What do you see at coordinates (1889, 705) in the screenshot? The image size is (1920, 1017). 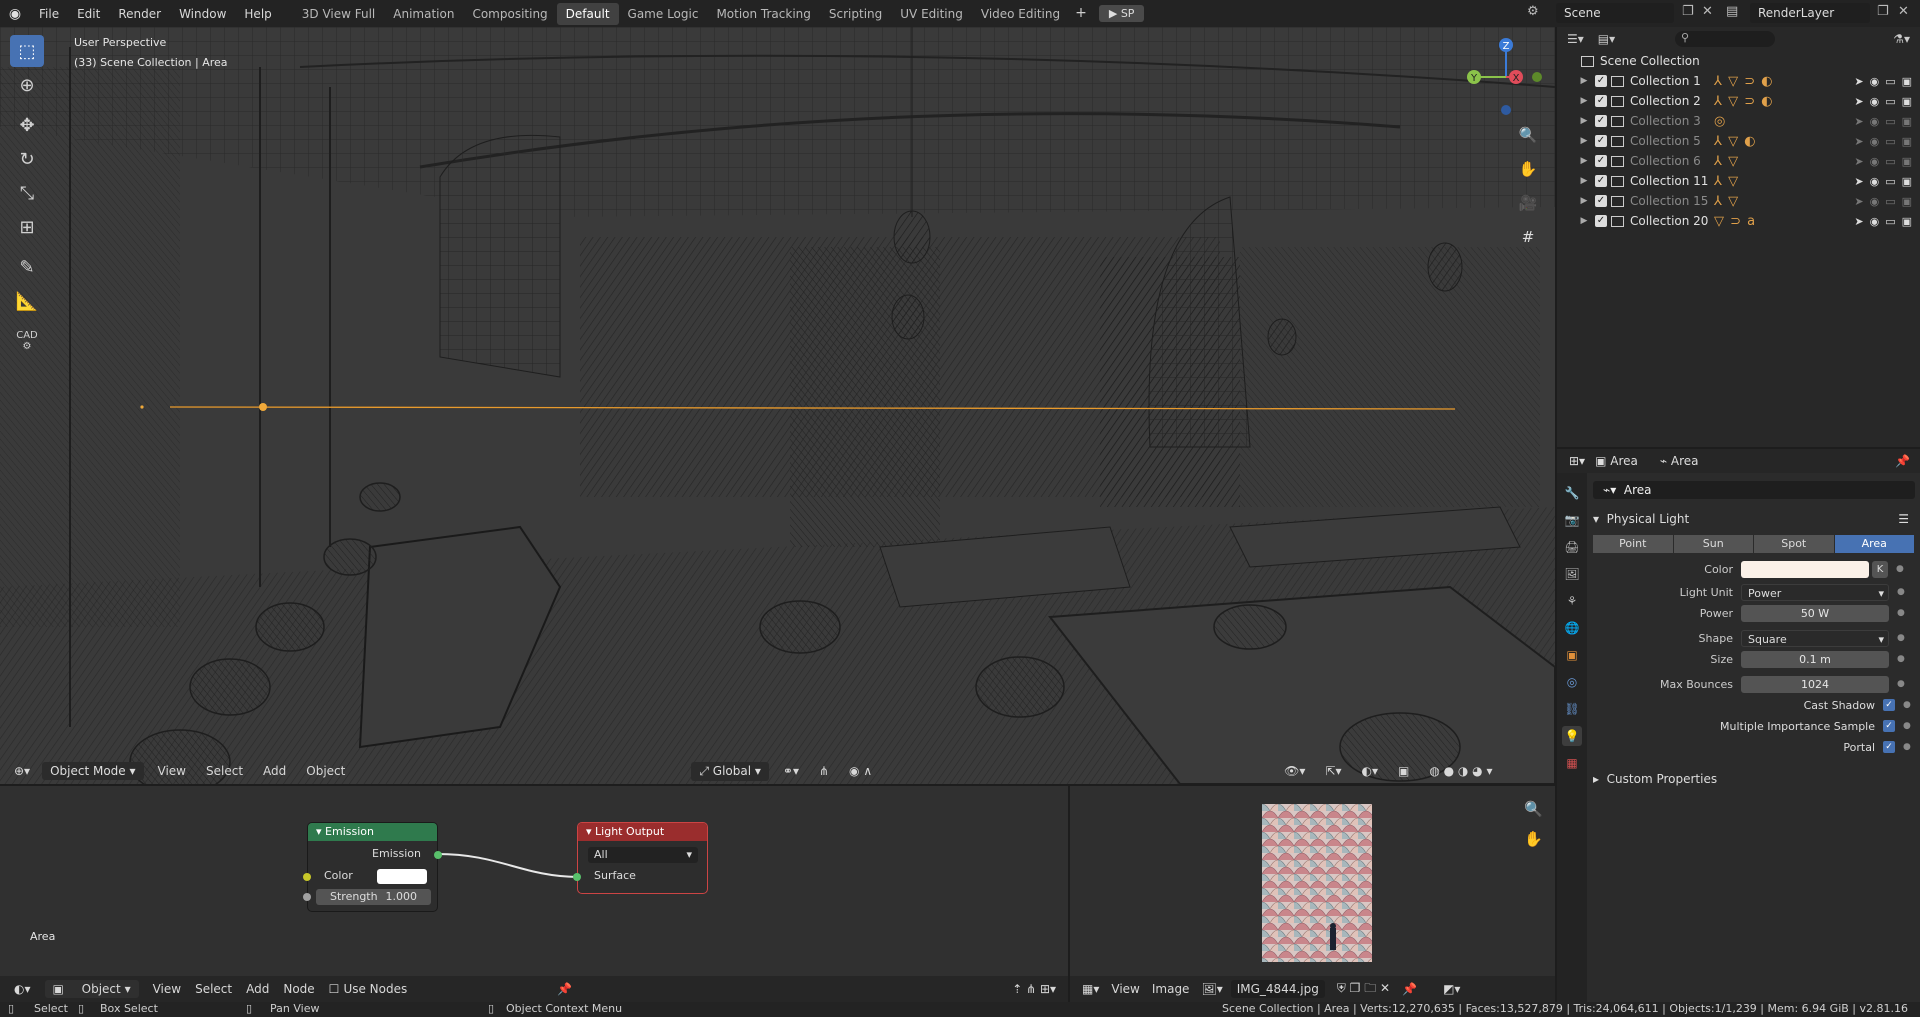 I see `cast-shadow-checkbox: ✓` at bounding box center [1889, 705].